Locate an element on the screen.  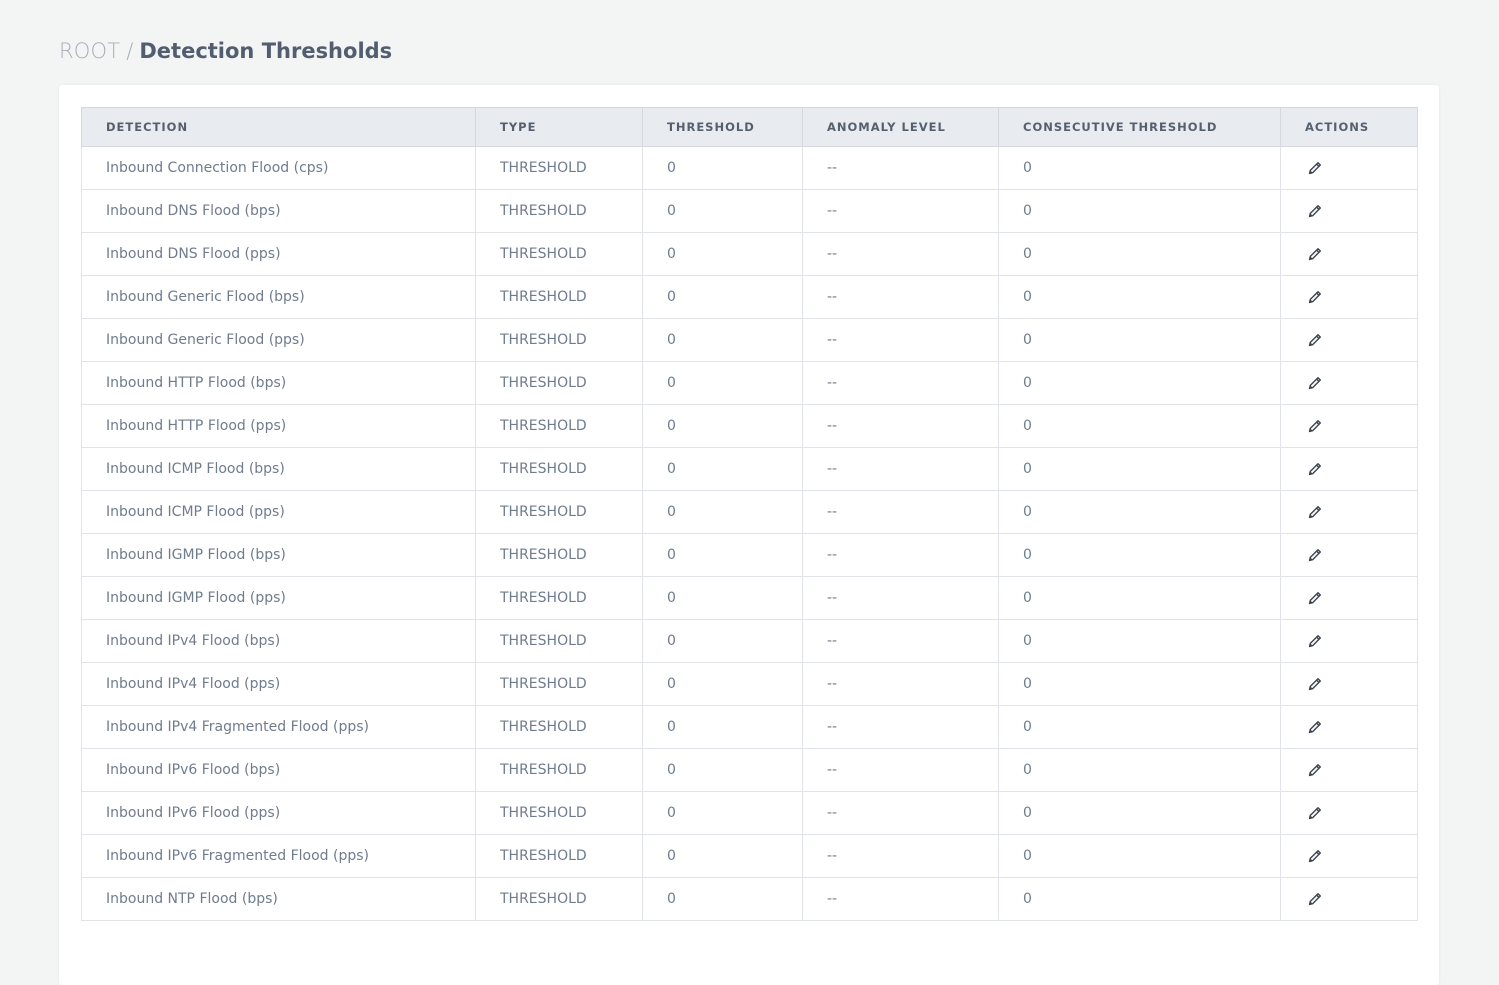
table-row: Inbound Generic Flood (pps) THRESHOLD 0 -- 0 is located at coordinates (749, 340).